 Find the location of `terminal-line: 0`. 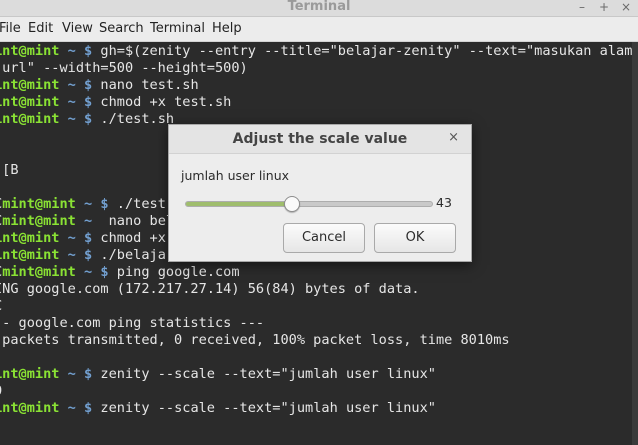

terminal-line: 0 is located at coordinates (1, 391).